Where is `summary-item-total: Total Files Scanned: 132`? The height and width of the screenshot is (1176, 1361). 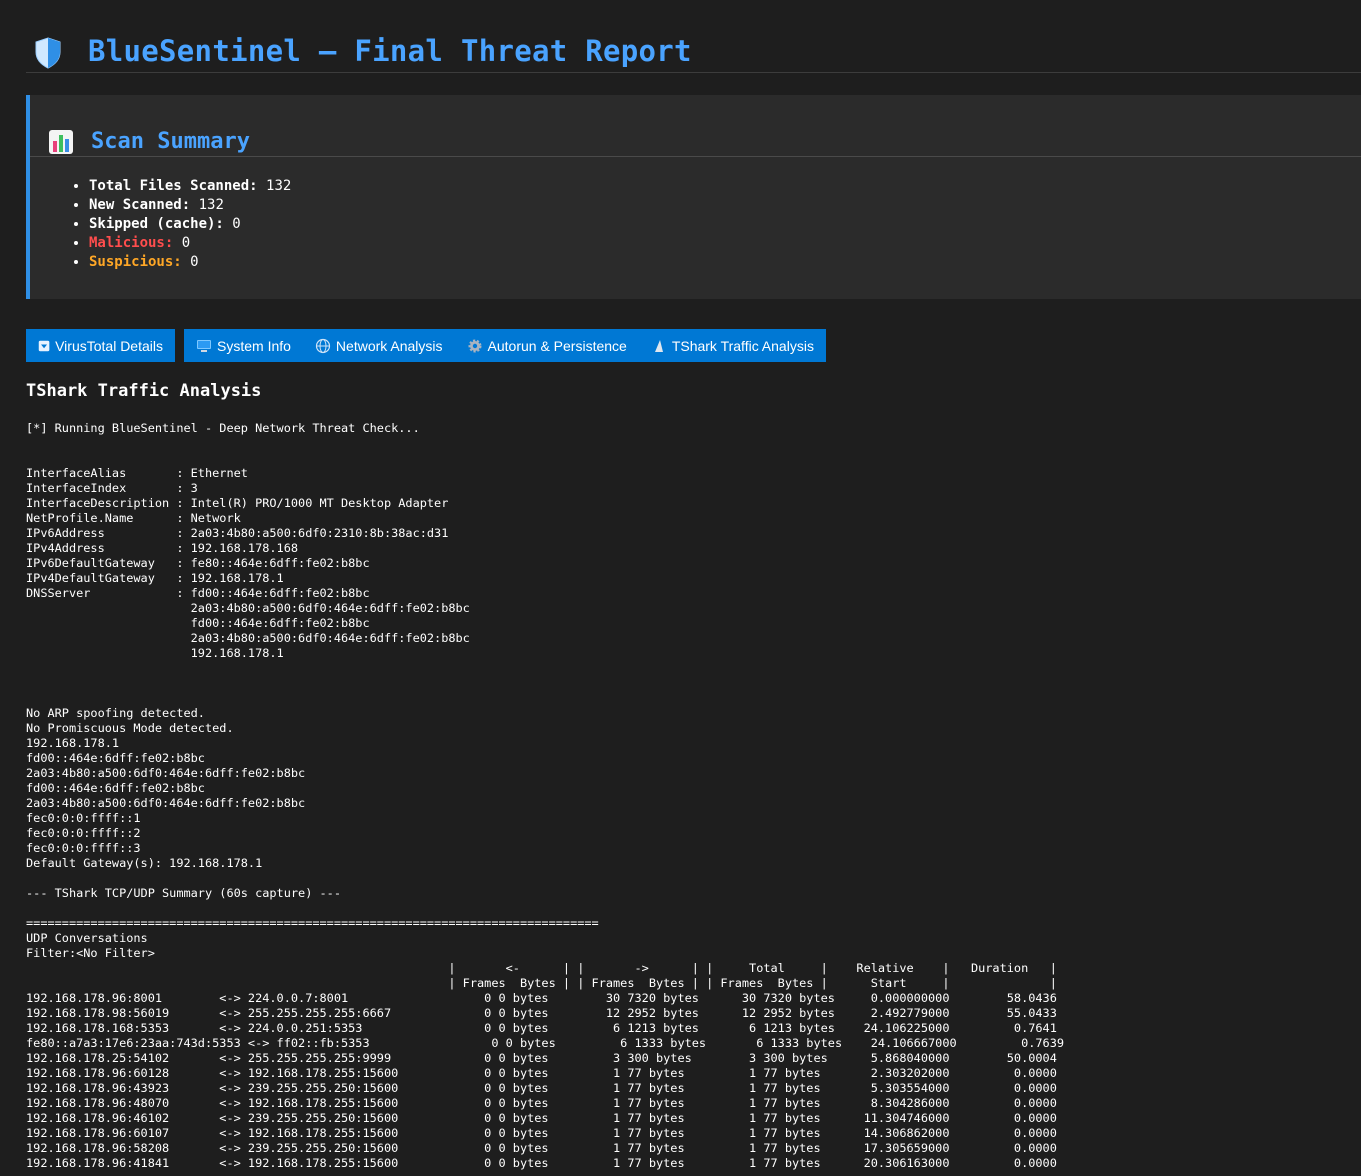 summary-item-total: Total Files Scanned: 132 is located at coordinates (190, 186).